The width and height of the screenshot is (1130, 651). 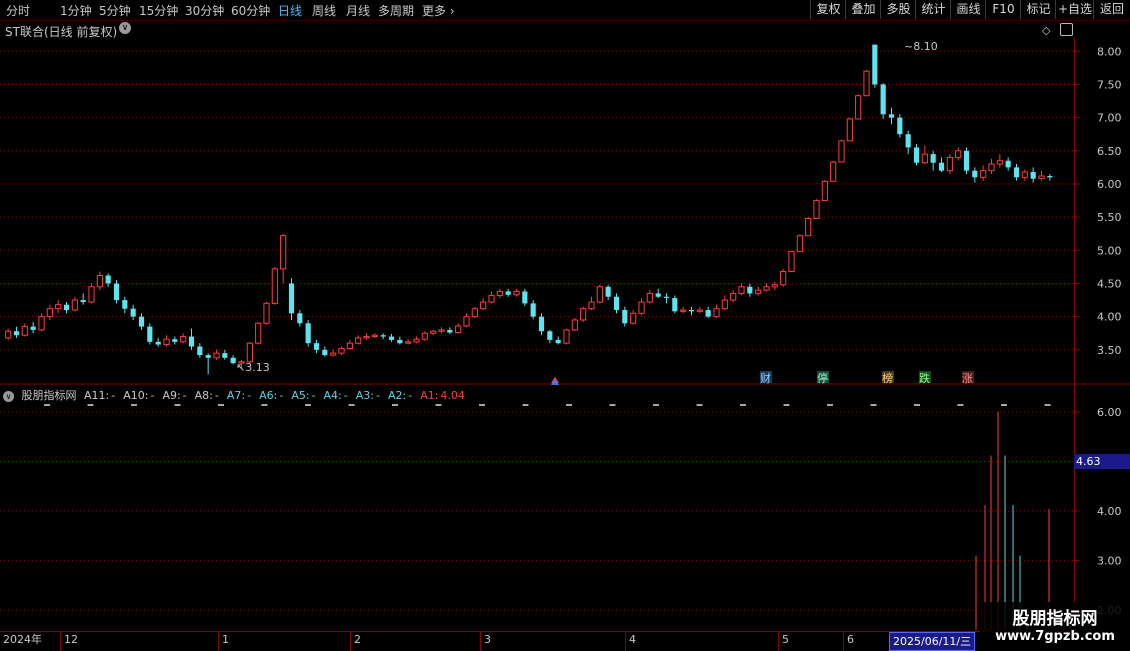 I want to click on chevron-down-icon: ∨, so click(x=8, y=396).